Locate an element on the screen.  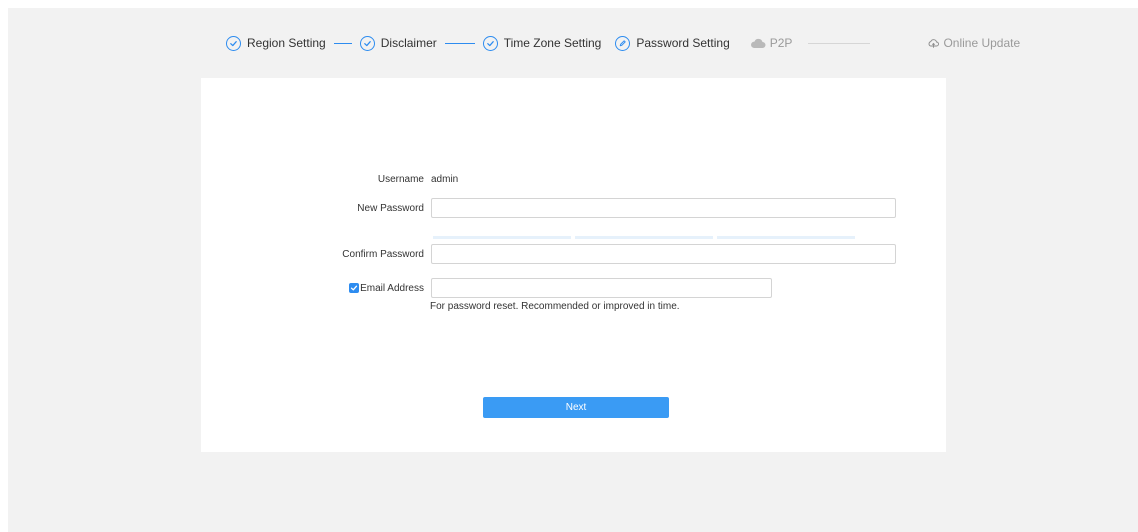
email-checkbox is located at coordinates (354, 288).